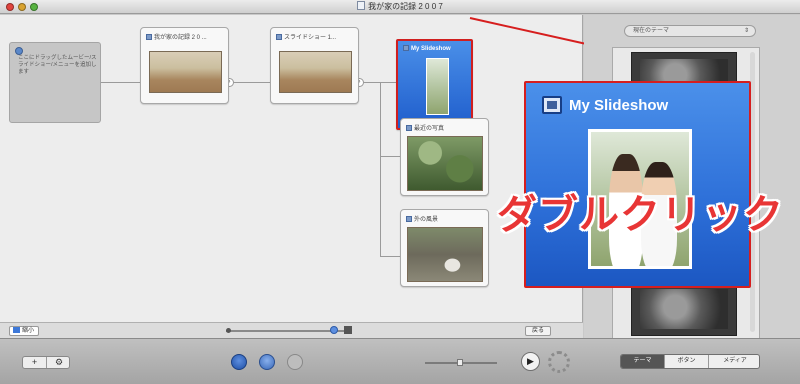 The height and width of the screenshot is (384, 800). What do you see at coordinates (185, 72) in the screenshot?
I see `menu-thumbnail` at bounding box center [185, 72].